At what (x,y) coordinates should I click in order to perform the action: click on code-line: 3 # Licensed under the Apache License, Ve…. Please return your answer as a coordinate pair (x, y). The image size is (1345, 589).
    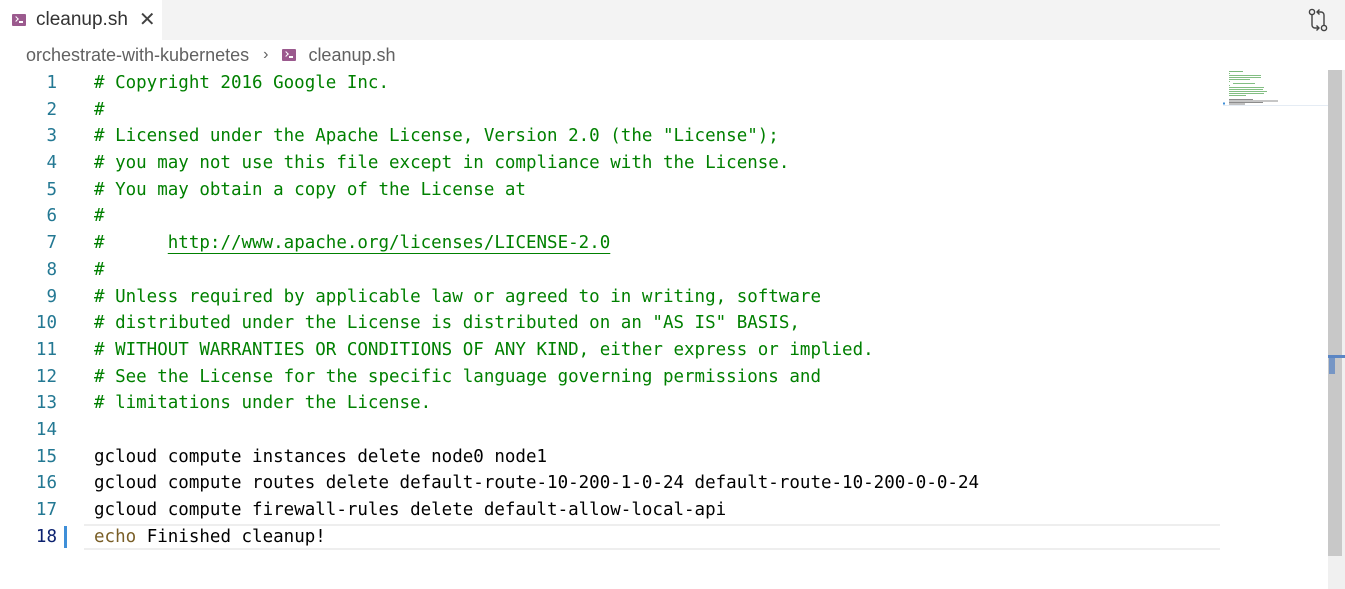
    Looking at the image, I should click on (660, 136).